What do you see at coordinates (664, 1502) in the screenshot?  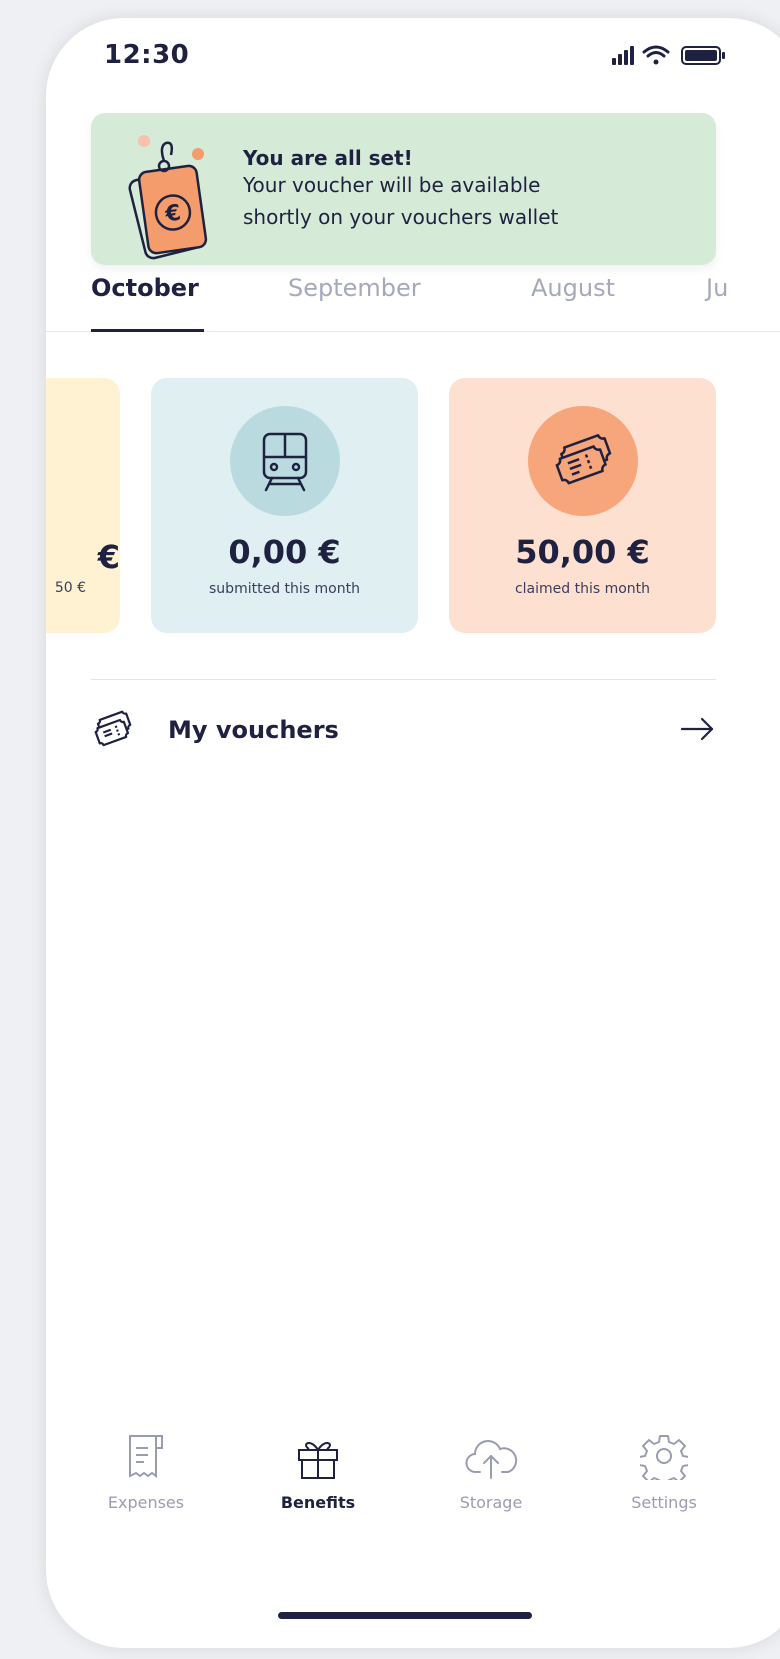 I see `nav-label: Settings` at bounding box center [664, 1502].